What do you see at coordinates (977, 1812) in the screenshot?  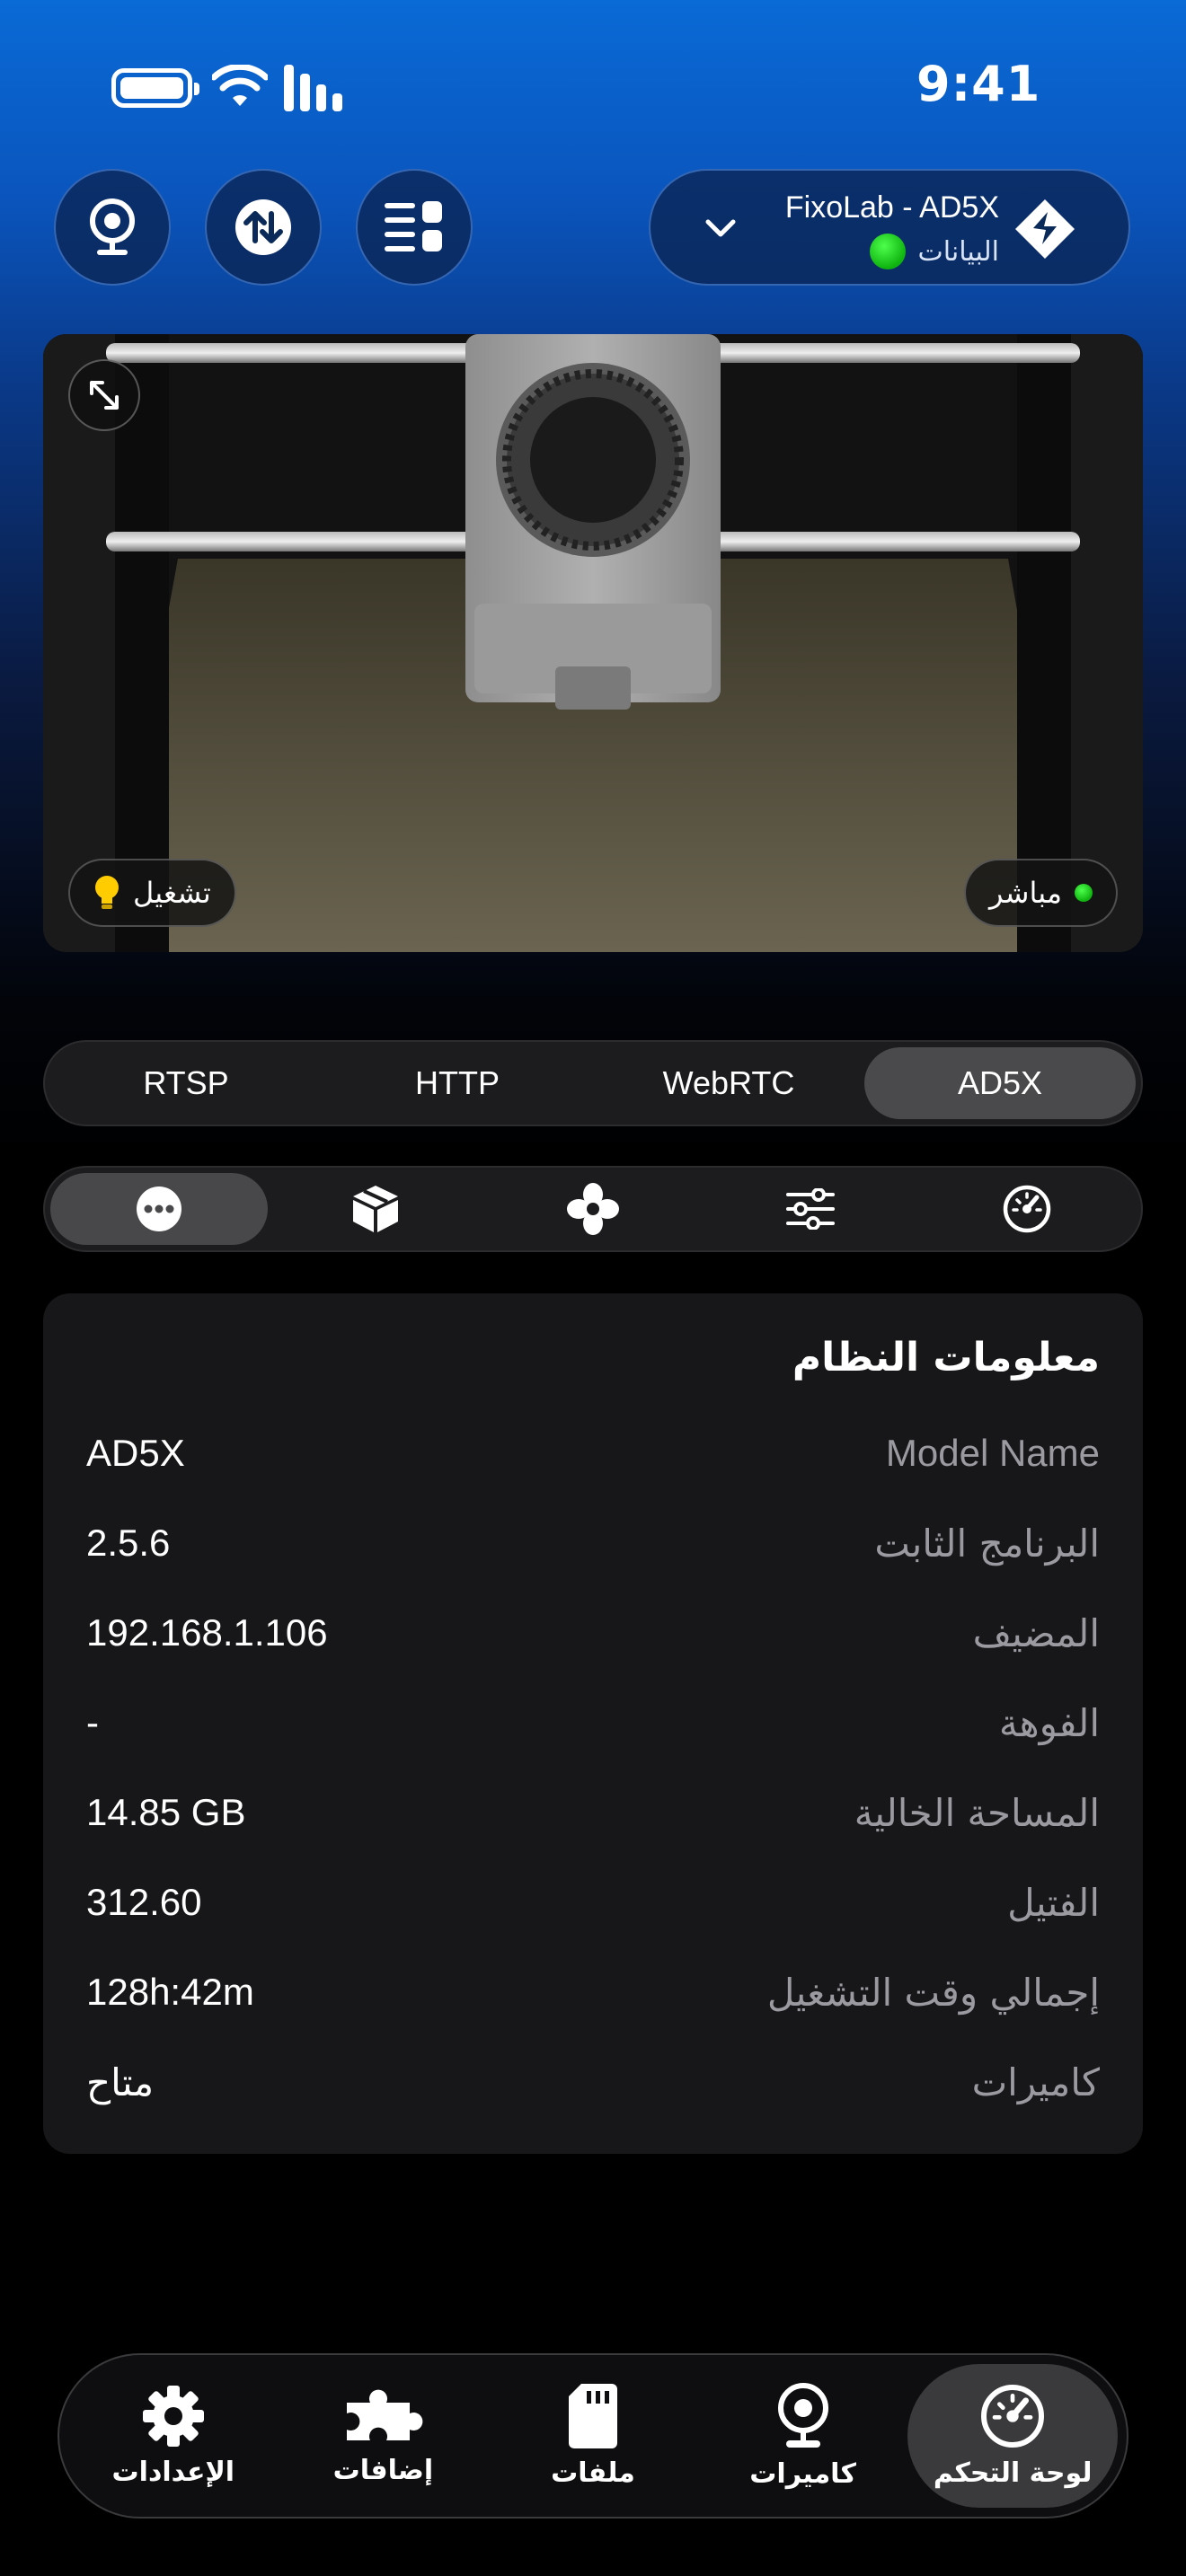 I see `info-label: المساحة الخالية` at bounding box center [977, 1812].